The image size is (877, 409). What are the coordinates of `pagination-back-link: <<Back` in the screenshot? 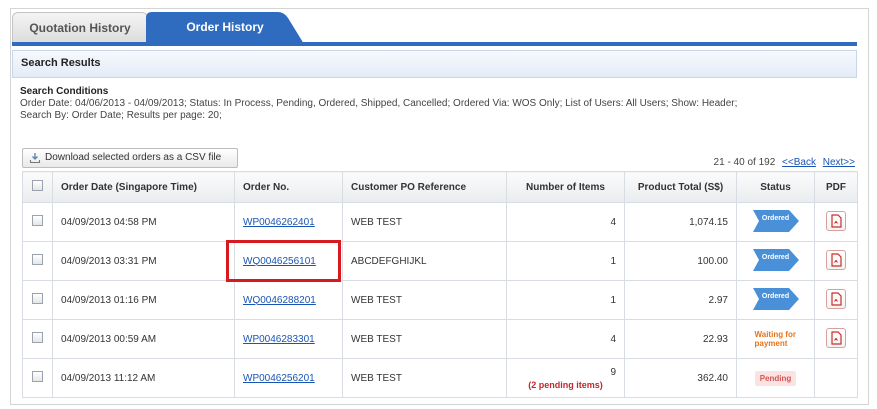 It's located at (799, 162).